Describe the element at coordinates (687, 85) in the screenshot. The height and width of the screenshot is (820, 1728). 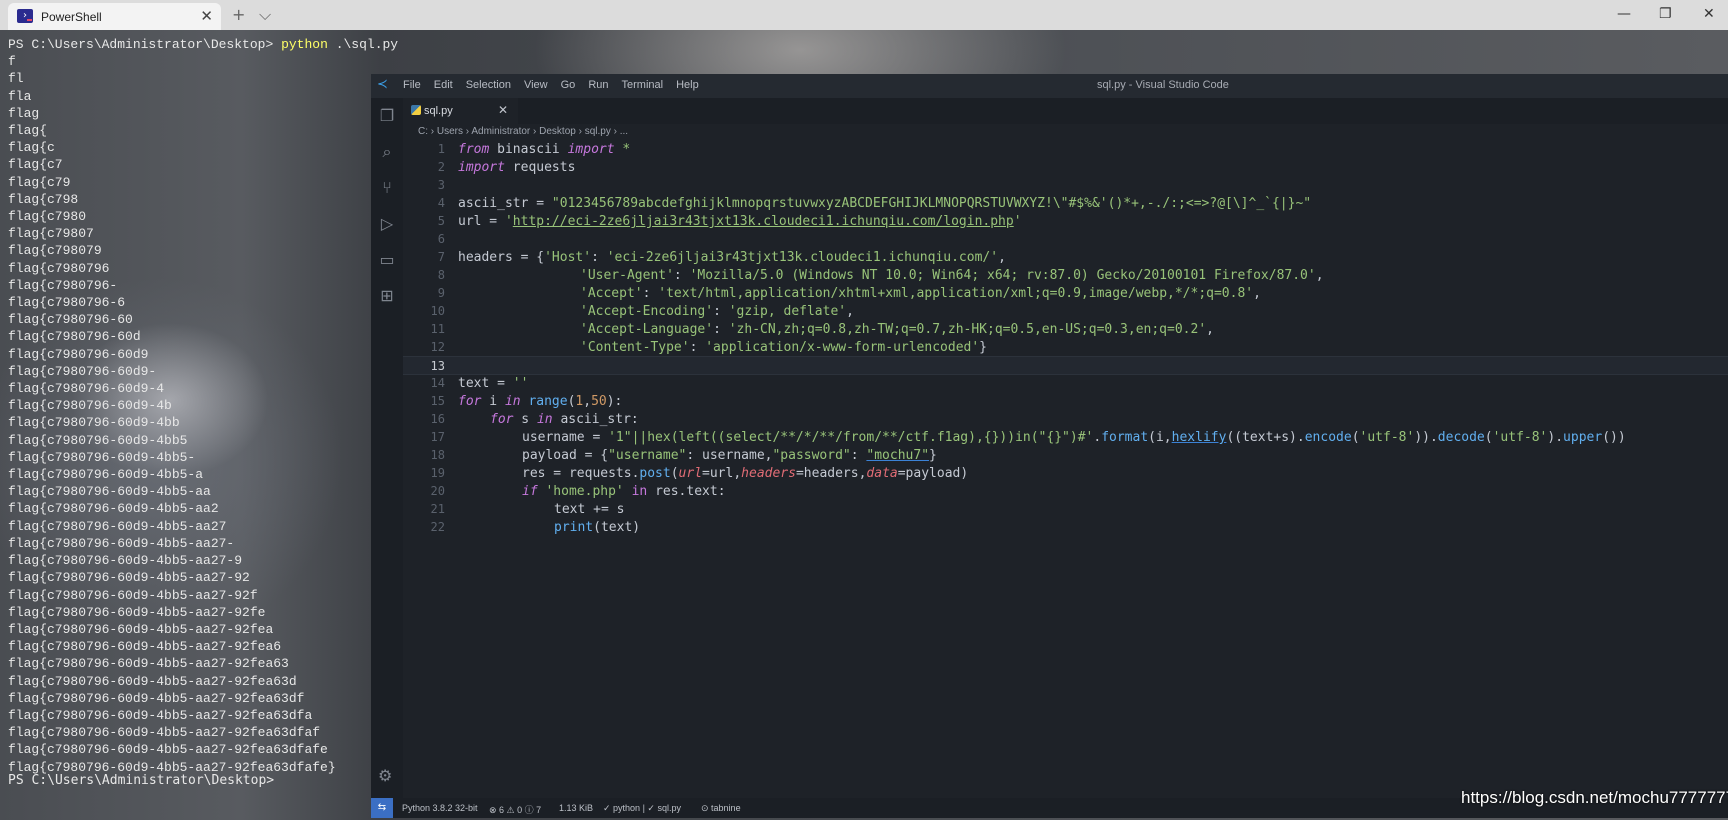
I see `menu-help: Help` at that location.